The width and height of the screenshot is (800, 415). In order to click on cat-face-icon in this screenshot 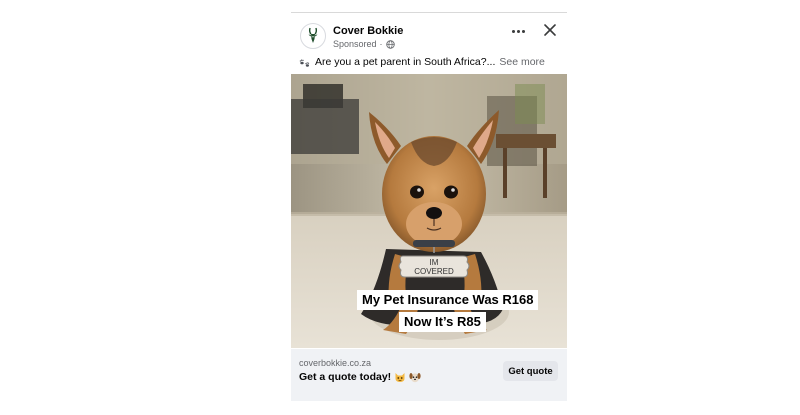, I will do `click(400, 377)`.